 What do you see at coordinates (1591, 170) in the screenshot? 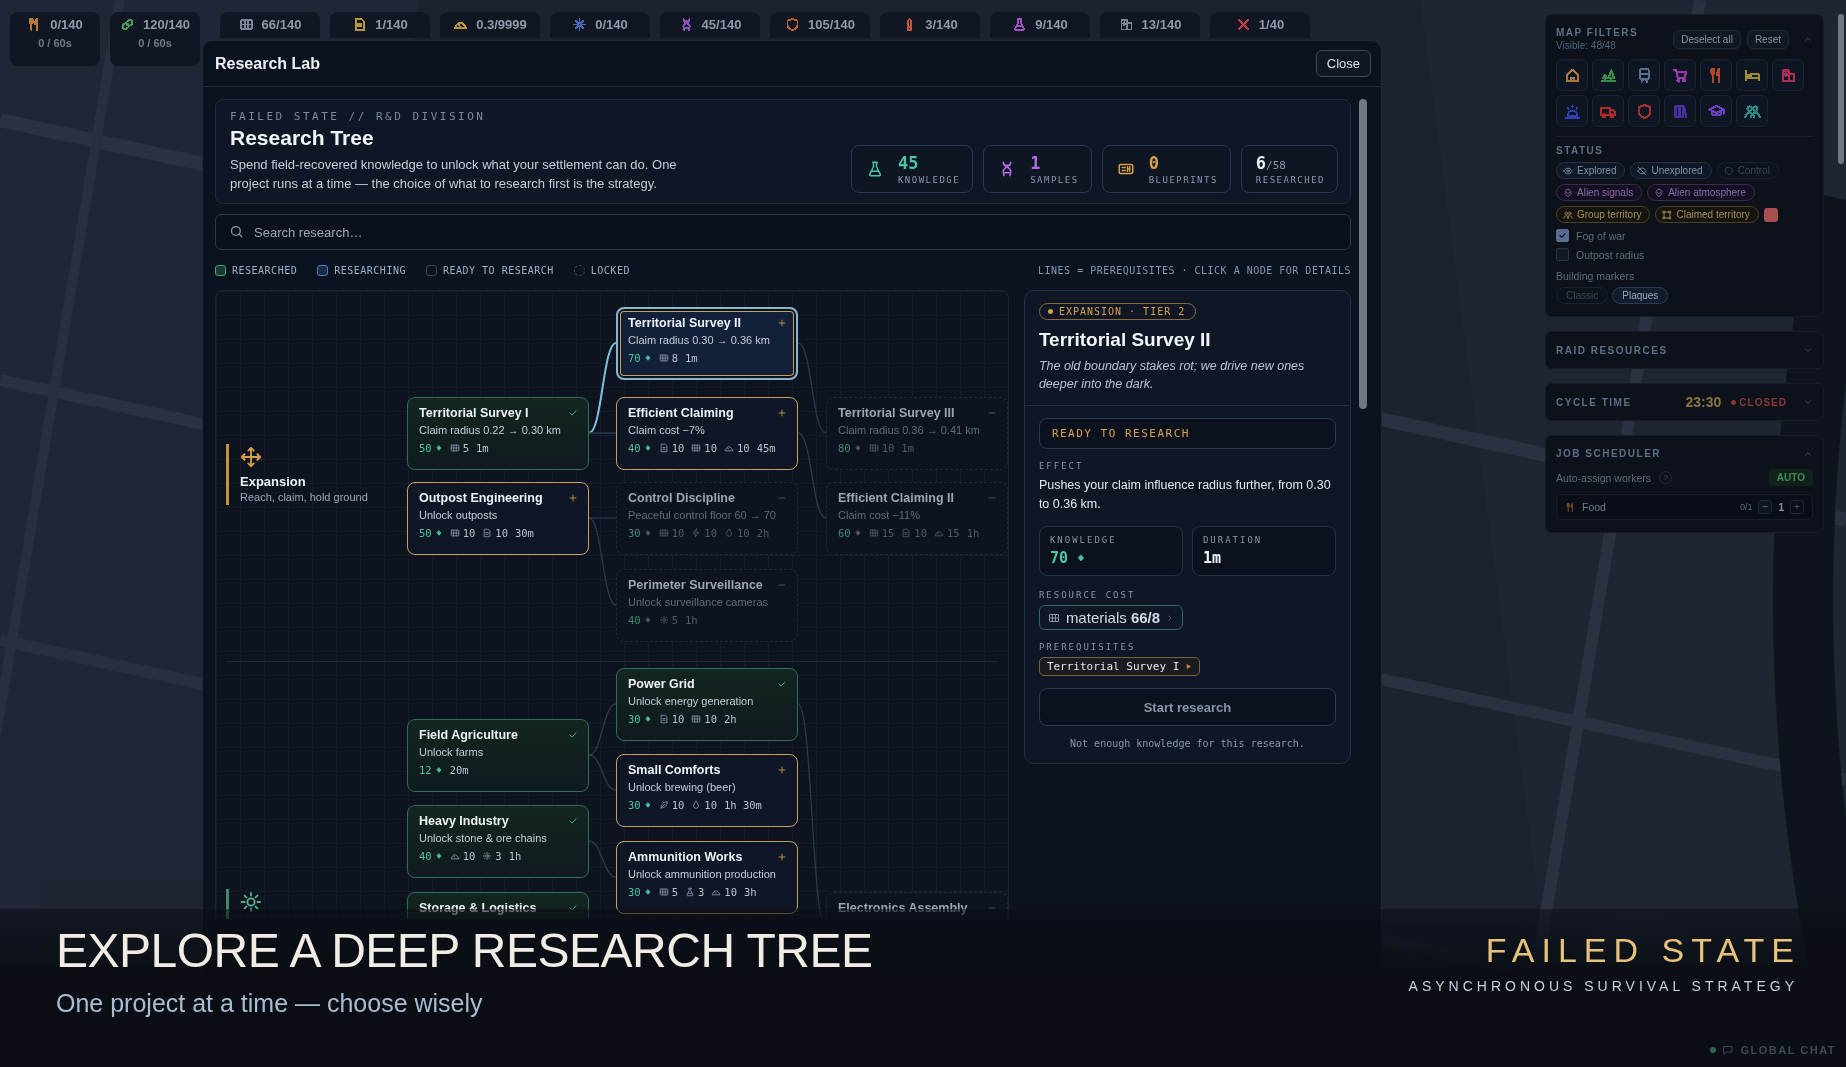
I see `status-chip: Explored` at bounding box center [1591, 170].